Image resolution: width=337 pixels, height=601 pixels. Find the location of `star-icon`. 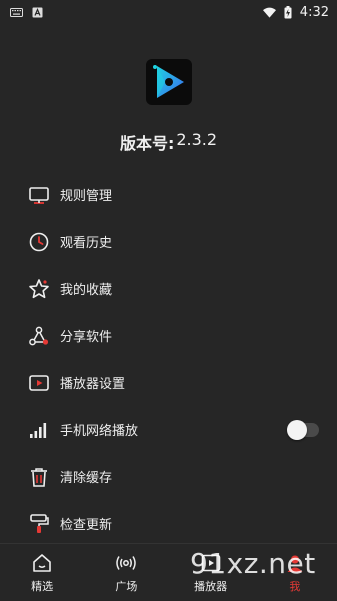

star-icon is located at coordinates (39, 289).